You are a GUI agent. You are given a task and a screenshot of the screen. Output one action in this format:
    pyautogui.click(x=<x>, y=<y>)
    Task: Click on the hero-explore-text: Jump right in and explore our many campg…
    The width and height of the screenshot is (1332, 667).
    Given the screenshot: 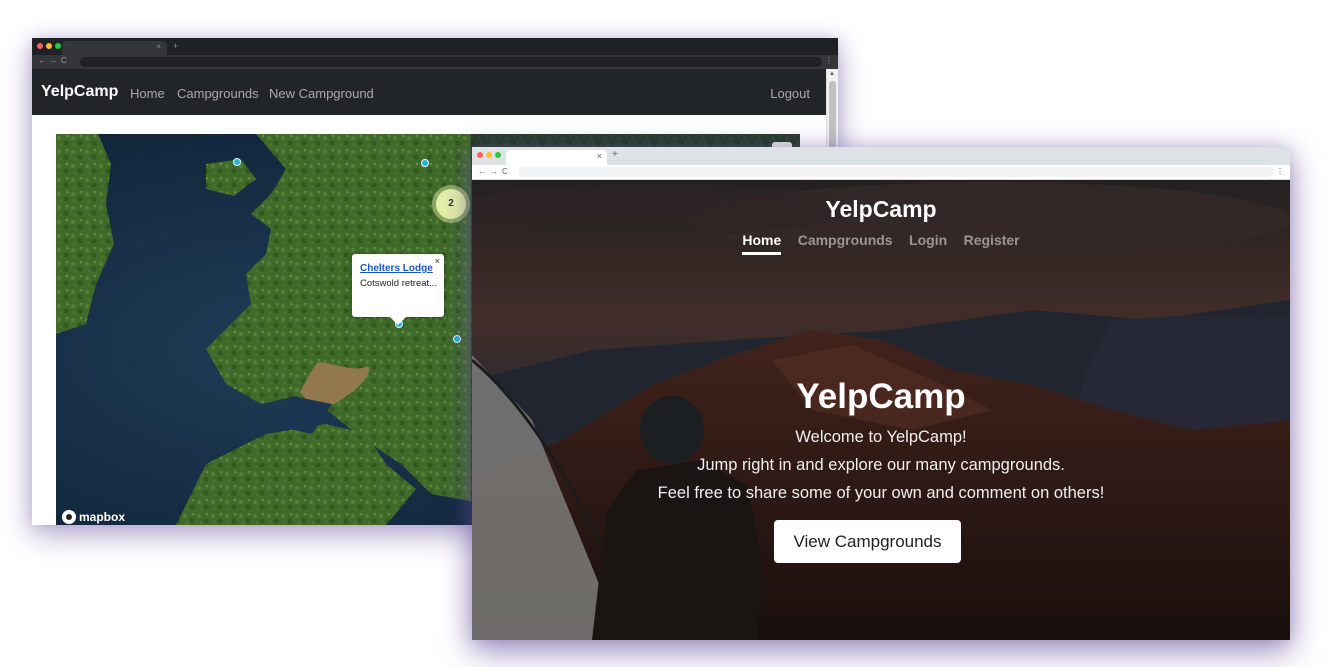 What is the action you would take?
    pyautogui.click(x=881, y=465)
    